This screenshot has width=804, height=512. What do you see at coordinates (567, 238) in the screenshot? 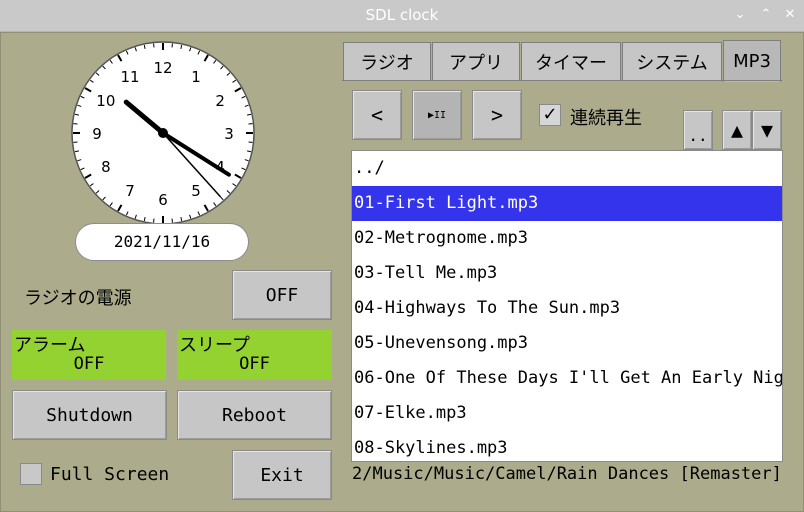
I see `list-item: 02-Metrognome.mp3` at bounding box center [567, 238].